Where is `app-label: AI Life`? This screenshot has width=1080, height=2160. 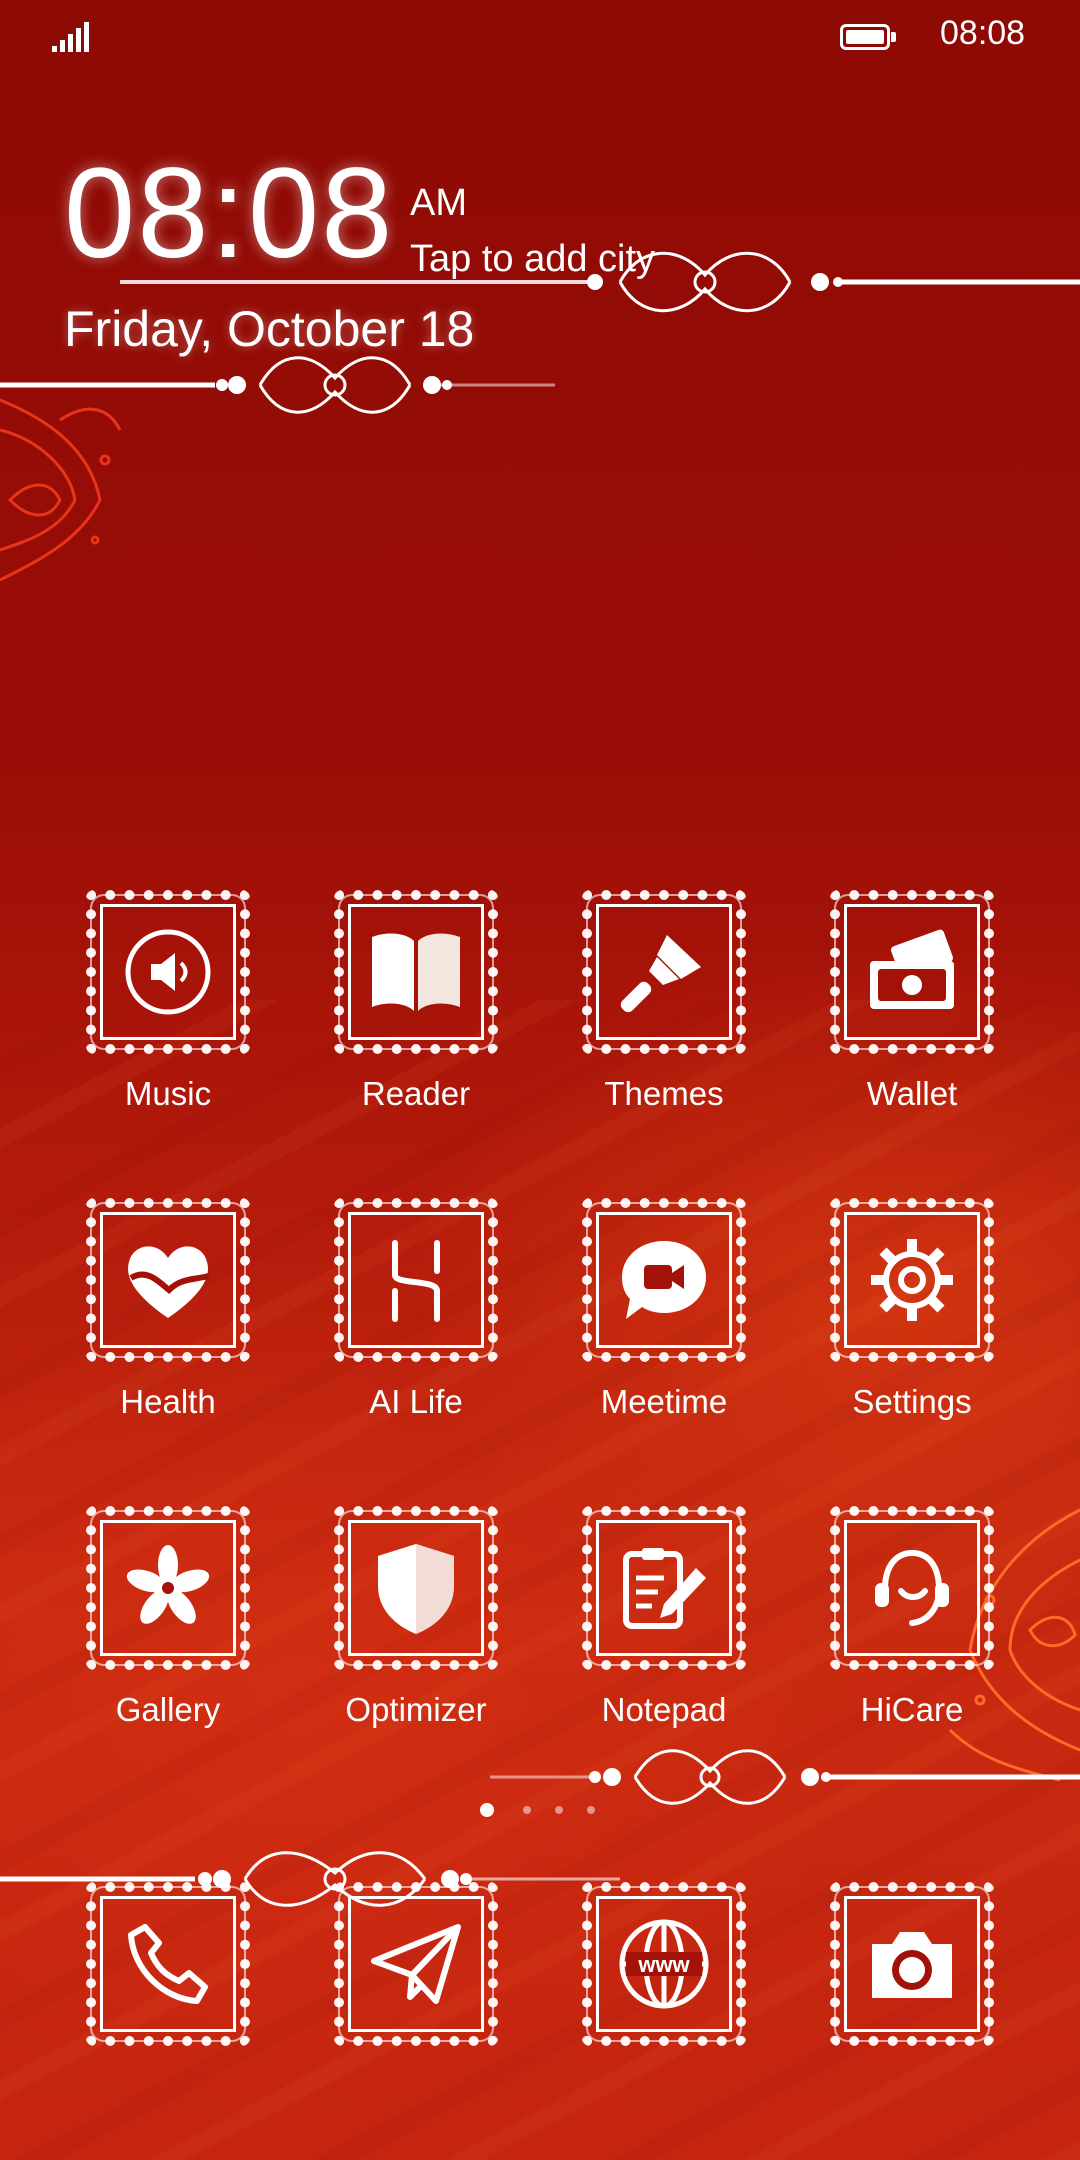 app-label: AI Life is located at coordinates (416, 1401).